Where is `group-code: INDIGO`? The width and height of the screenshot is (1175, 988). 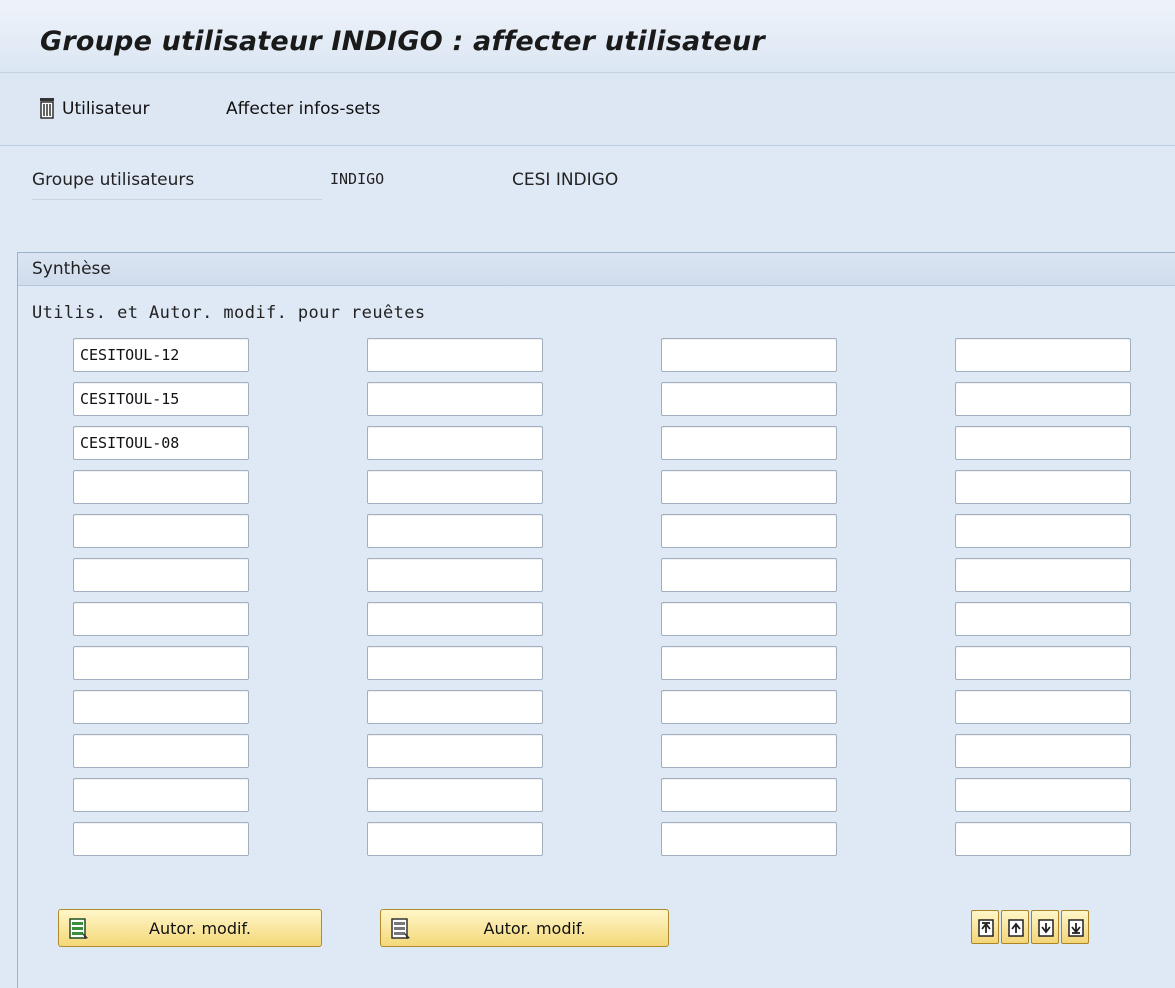 group-code: INDIGO is located at coordinates (357, 179).